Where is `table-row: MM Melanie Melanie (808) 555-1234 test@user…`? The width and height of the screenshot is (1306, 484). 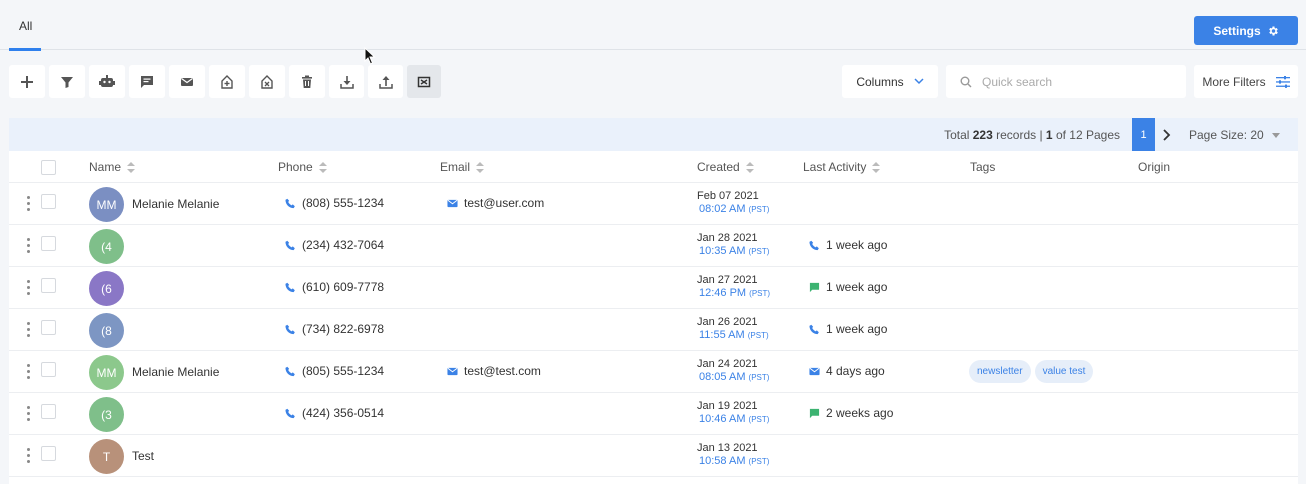
table-row: MM Melanie Melanie (808) 555-1234 test@user… is located at coordinates (653, 204).